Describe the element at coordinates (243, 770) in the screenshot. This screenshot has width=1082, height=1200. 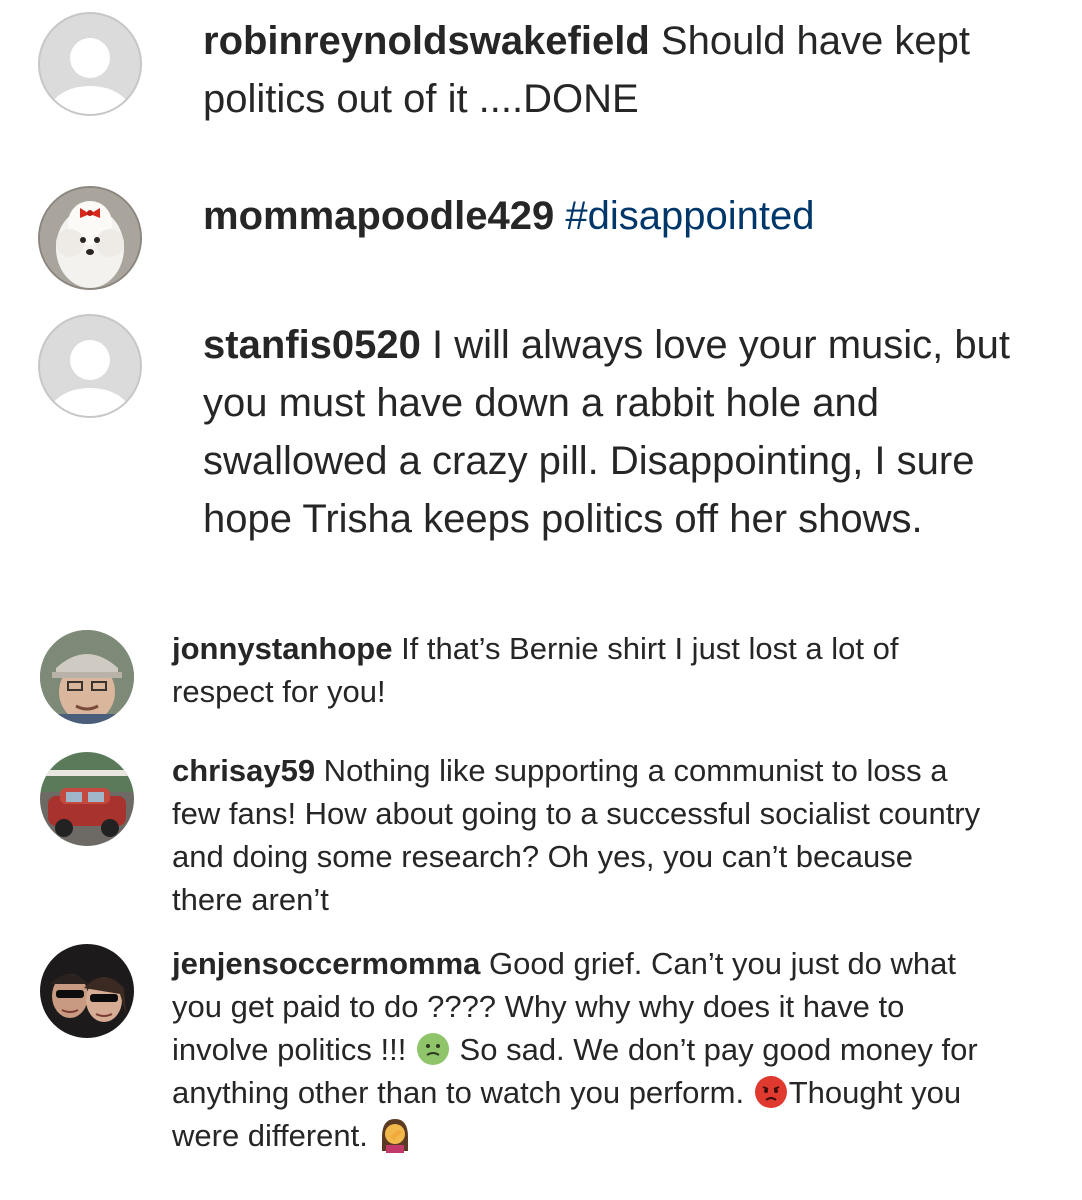
I see `comment-username: chrisay59` at that location.